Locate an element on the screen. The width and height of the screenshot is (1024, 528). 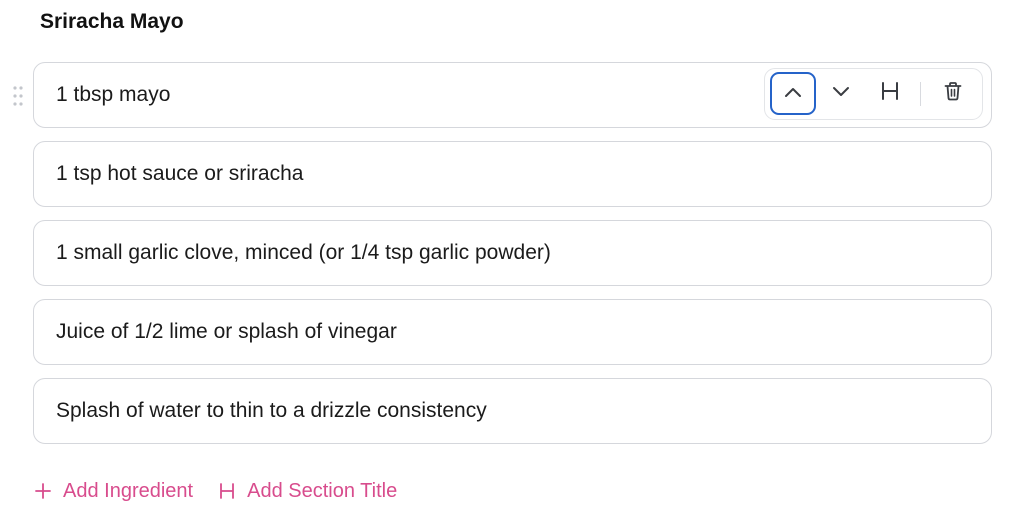
move-down-button is located at coordinates (841, 93).